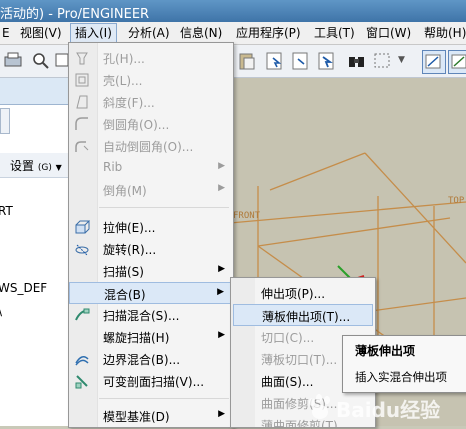 Image resolution: width=466 pixels, height=429 pixels. Describe the element at coordinates (22, 166) in the screenshot. I see `settings-label: 设置` at that location.